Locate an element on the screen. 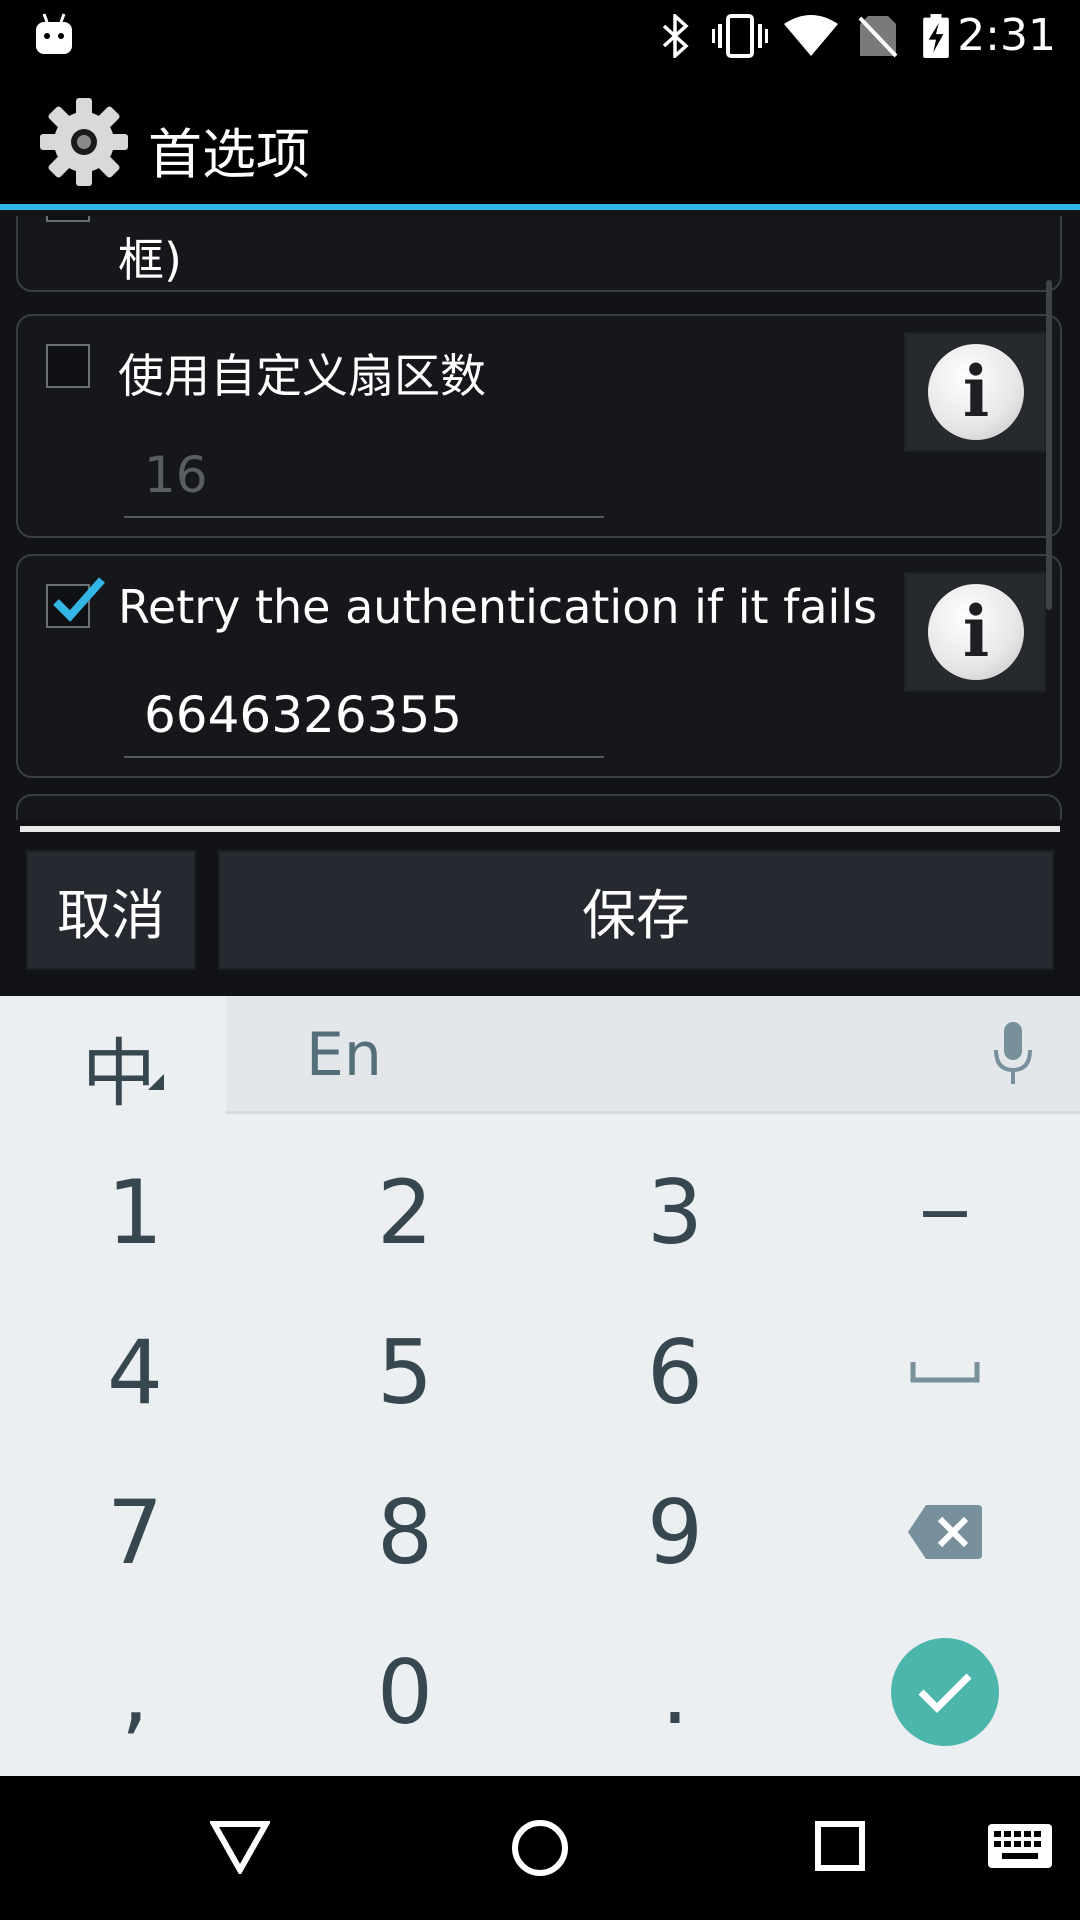  retry-auth-checkbox is located at coordinates (75, 602).